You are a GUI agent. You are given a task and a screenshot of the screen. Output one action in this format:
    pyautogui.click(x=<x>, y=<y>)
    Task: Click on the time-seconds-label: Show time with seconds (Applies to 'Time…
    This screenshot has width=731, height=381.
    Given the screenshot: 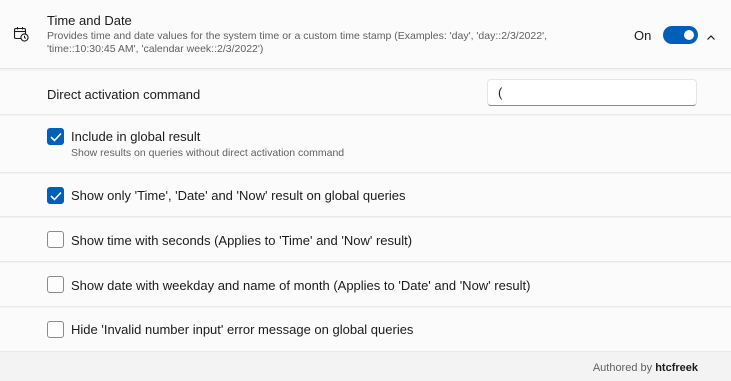 What is the action you would take?
    pyautogui.click(x=242, y=240)
    